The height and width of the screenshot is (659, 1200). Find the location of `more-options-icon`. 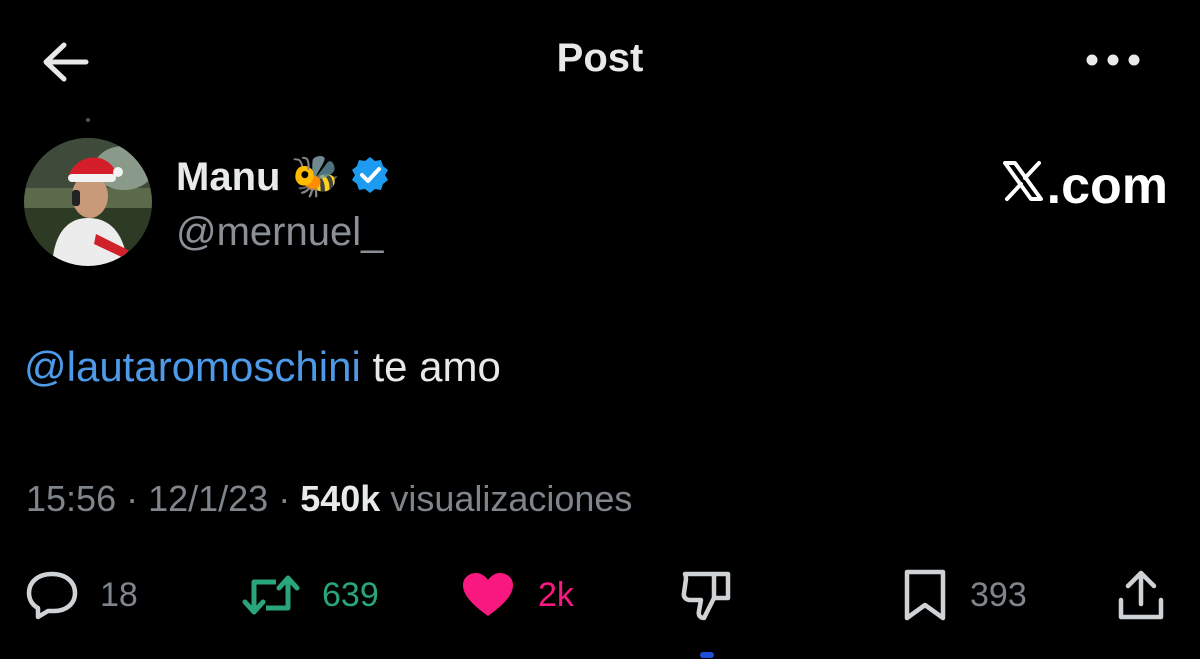

more-options-icon is located at coordinates (1113, 60).